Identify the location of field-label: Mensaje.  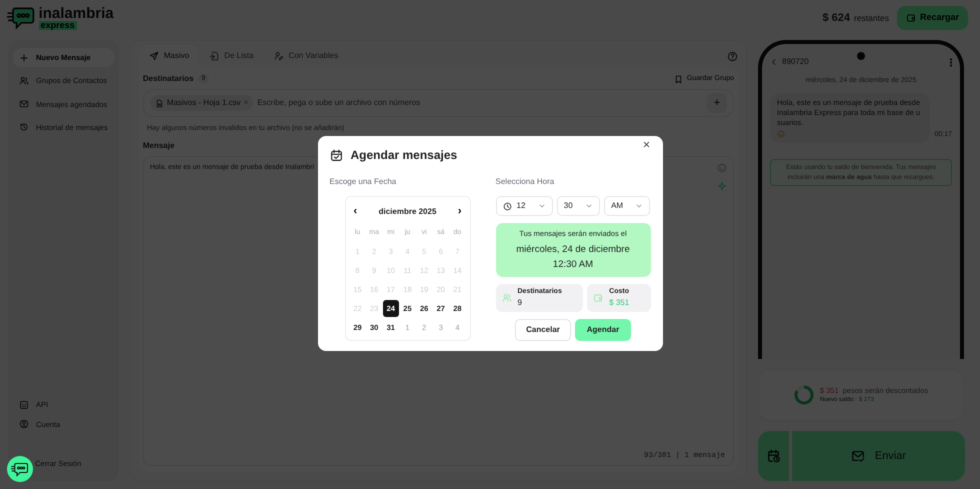
(158, 146).